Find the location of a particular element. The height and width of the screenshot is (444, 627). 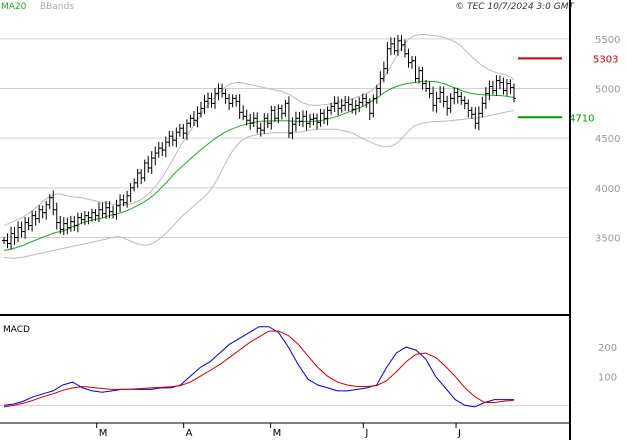

month-tick-label: A is located at coordinates (189, 433).